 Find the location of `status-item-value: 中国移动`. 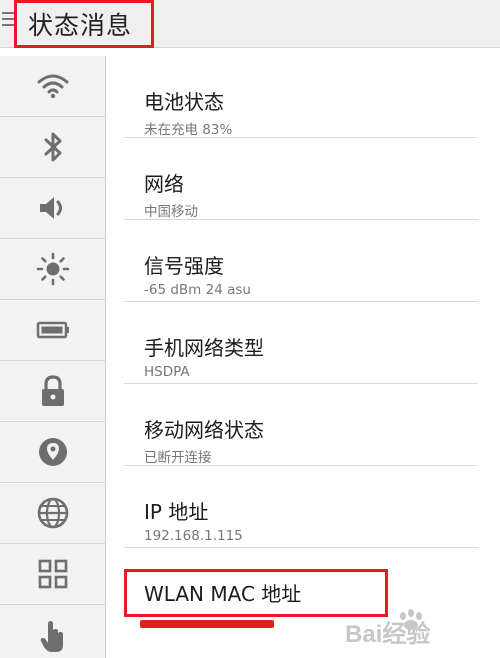

status-item-value: 中国移动 is located at coordinates (171, 212).